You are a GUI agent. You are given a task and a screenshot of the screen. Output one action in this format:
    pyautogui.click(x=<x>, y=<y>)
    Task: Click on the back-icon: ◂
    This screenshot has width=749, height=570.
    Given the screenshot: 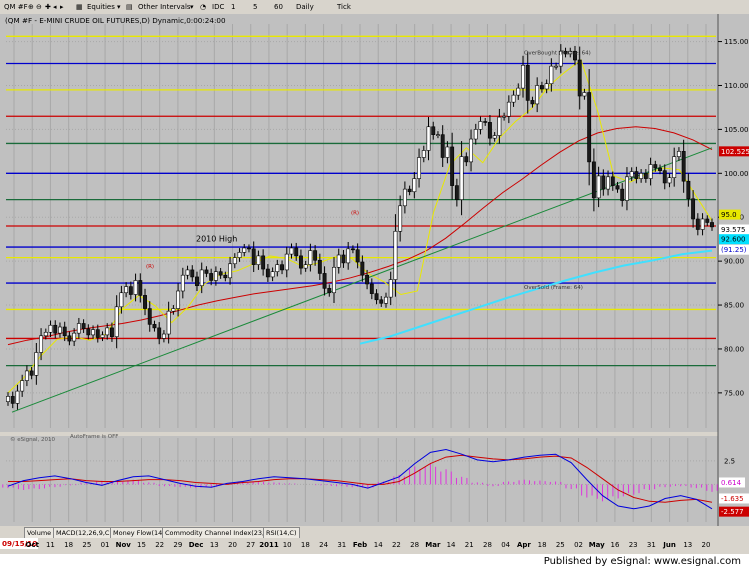 What is the action you would take?
    pyautogui.click(x=55, y=7)
    